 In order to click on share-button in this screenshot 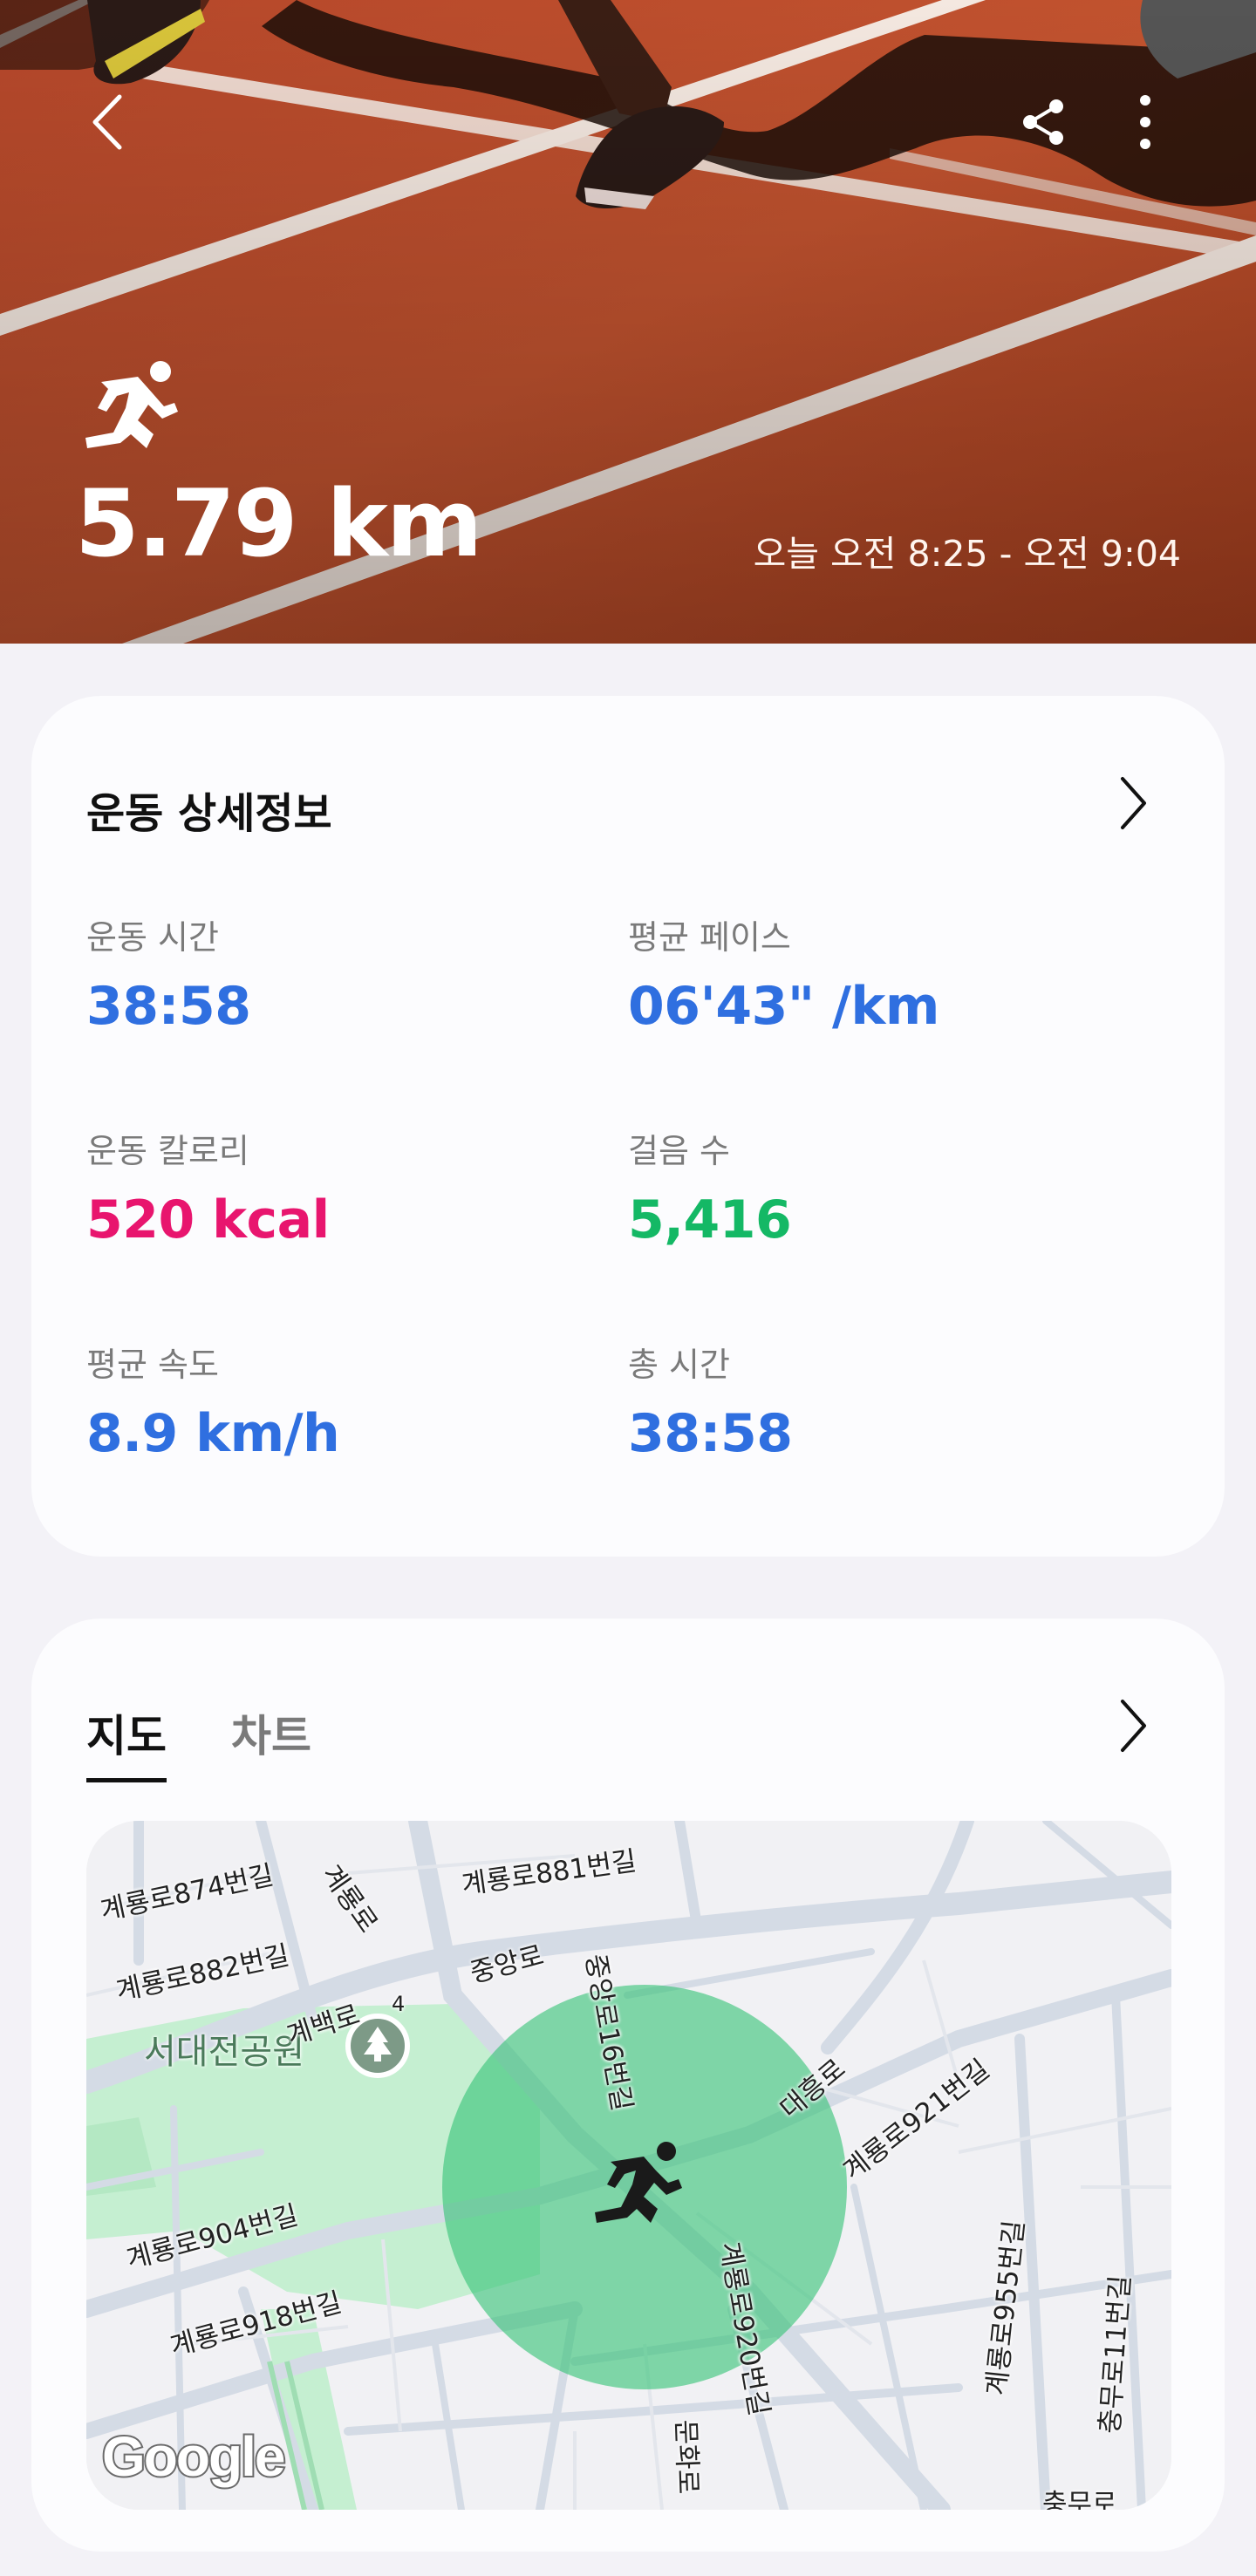, I will do `click(1044, 122)`.